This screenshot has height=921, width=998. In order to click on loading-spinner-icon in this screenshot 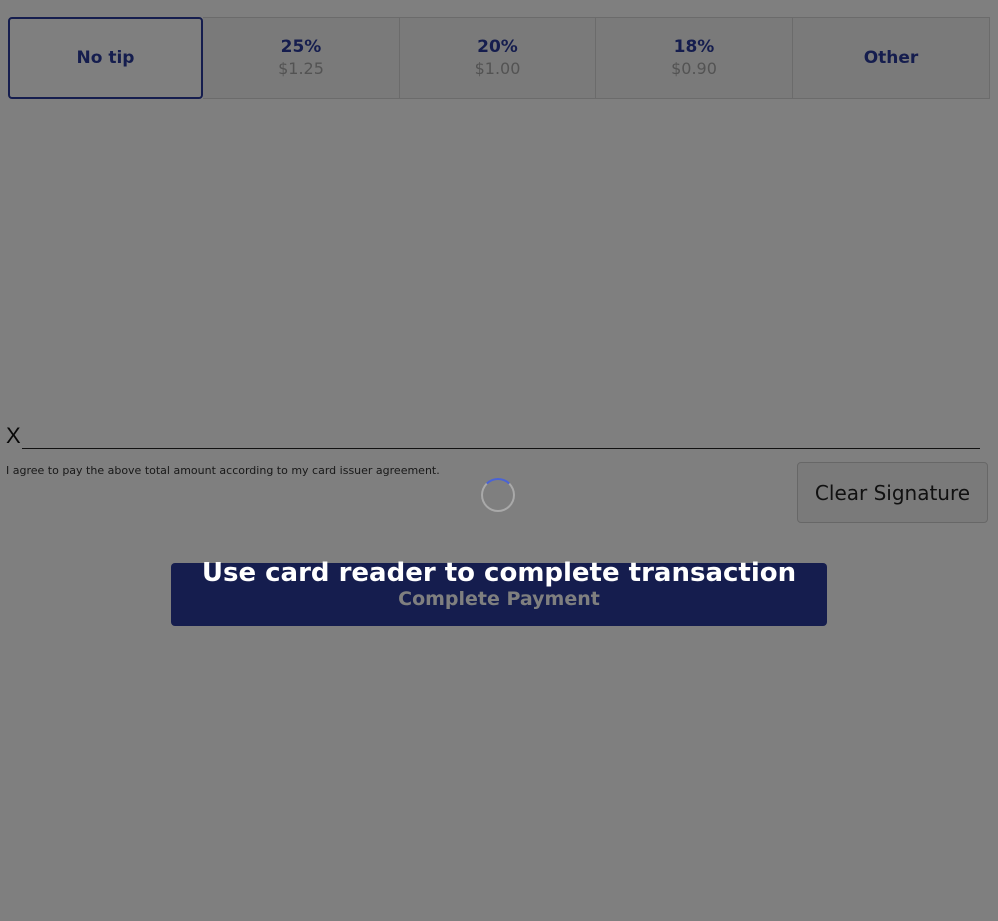, I will do `click(498, 495)`.